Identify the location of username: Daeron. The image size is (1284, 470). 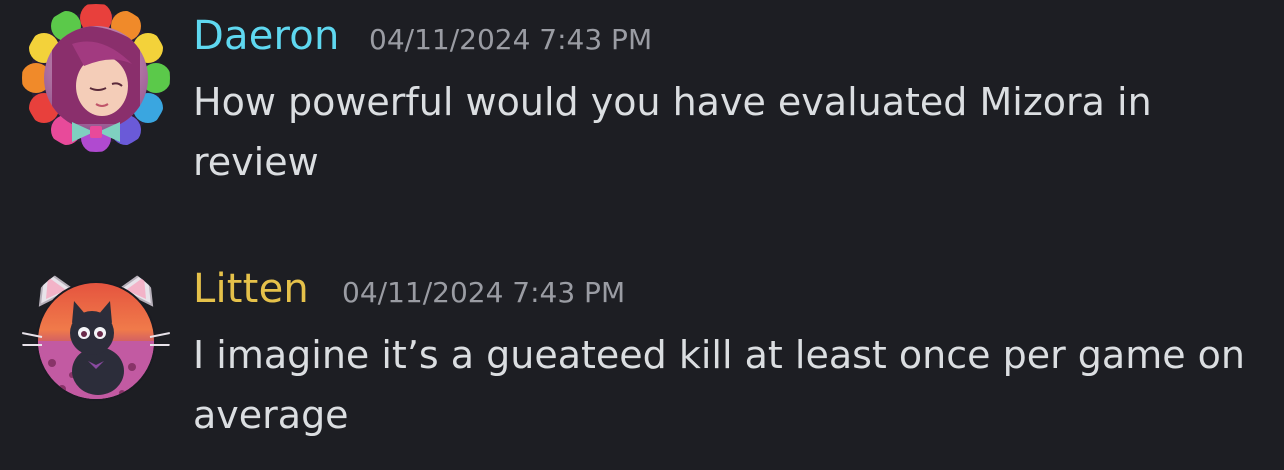
(266, 36).